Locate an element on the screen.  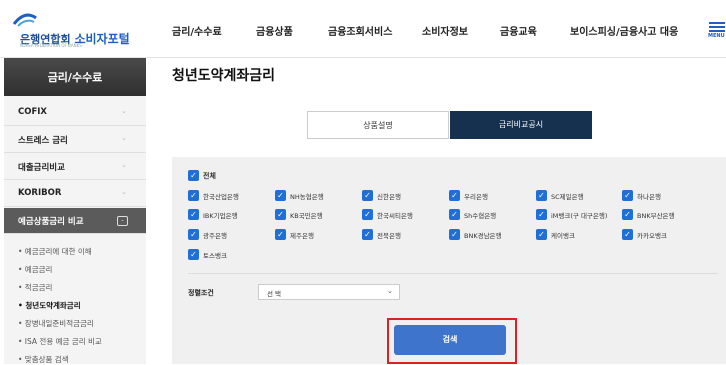
nav-education: 금융교육 is located at coordinates (518, 30).